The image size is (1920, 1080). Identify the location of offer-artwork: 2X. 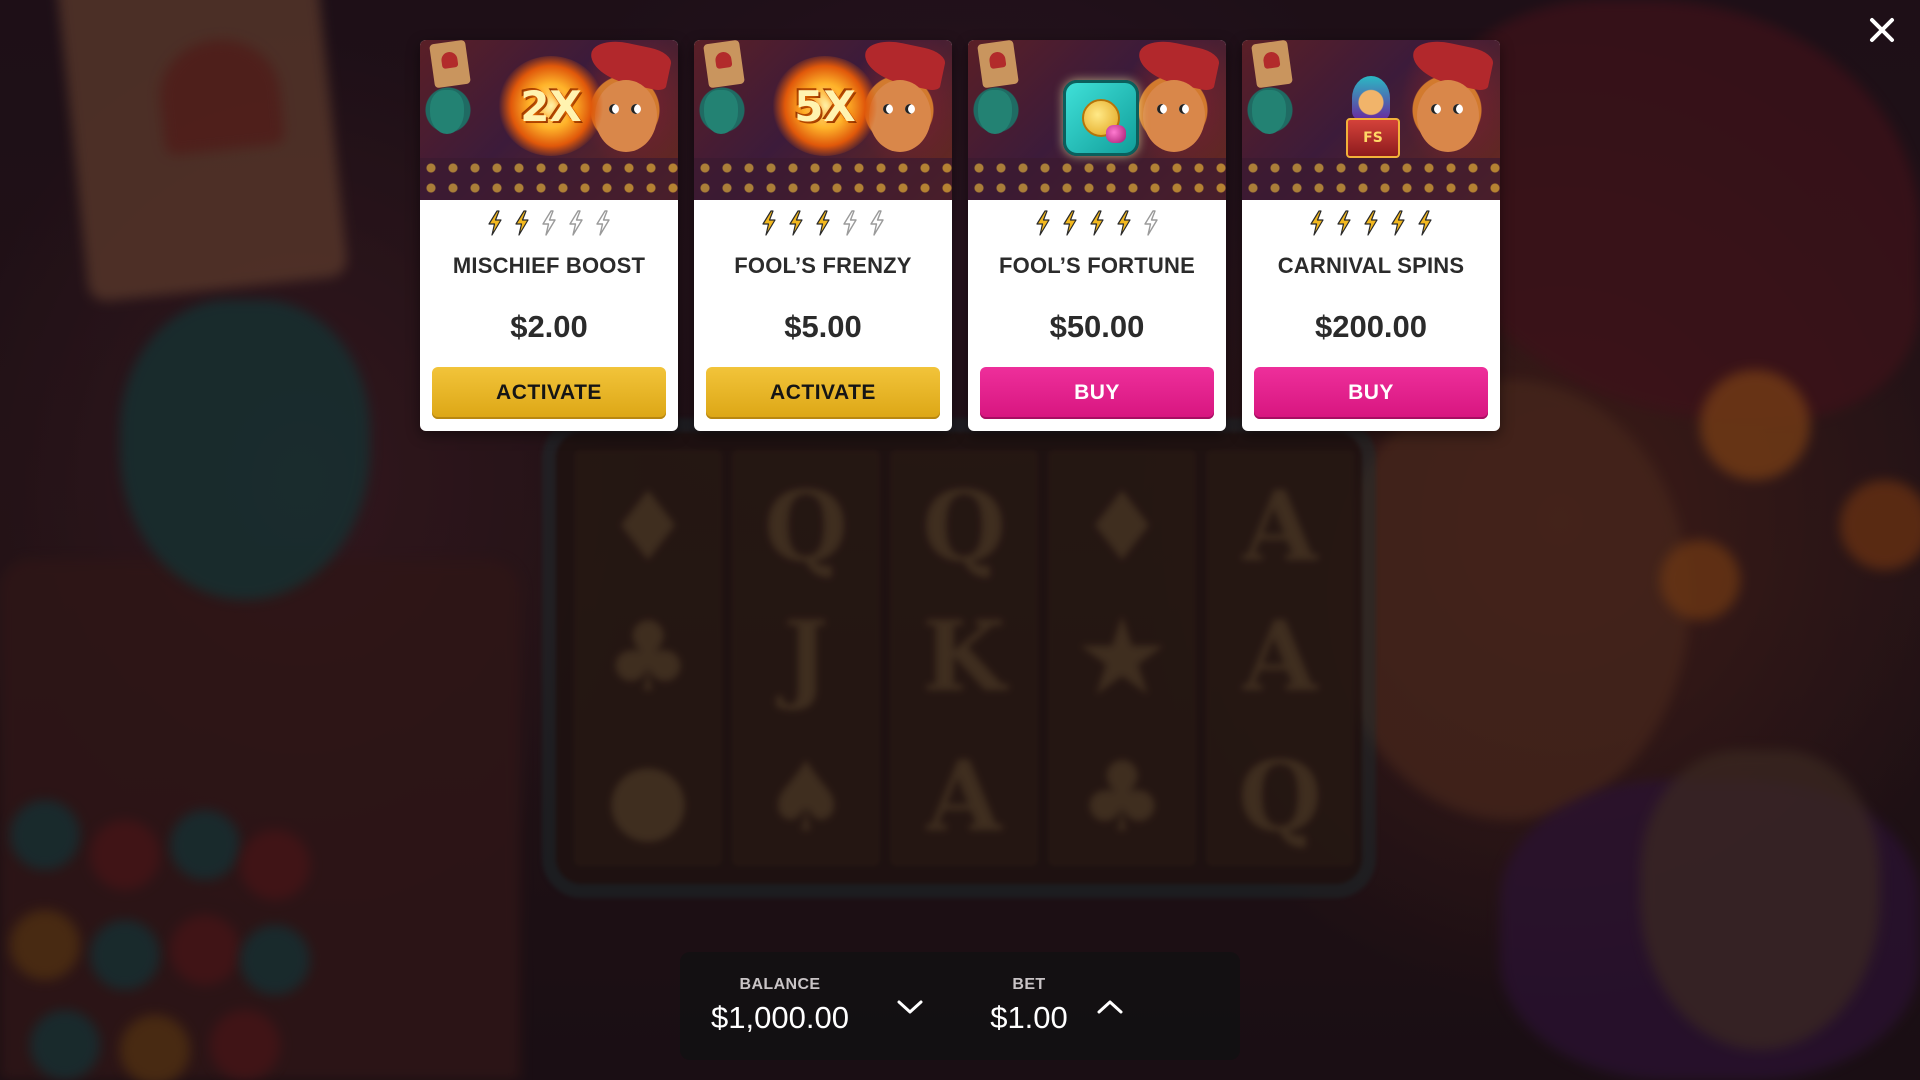
(549, 120).